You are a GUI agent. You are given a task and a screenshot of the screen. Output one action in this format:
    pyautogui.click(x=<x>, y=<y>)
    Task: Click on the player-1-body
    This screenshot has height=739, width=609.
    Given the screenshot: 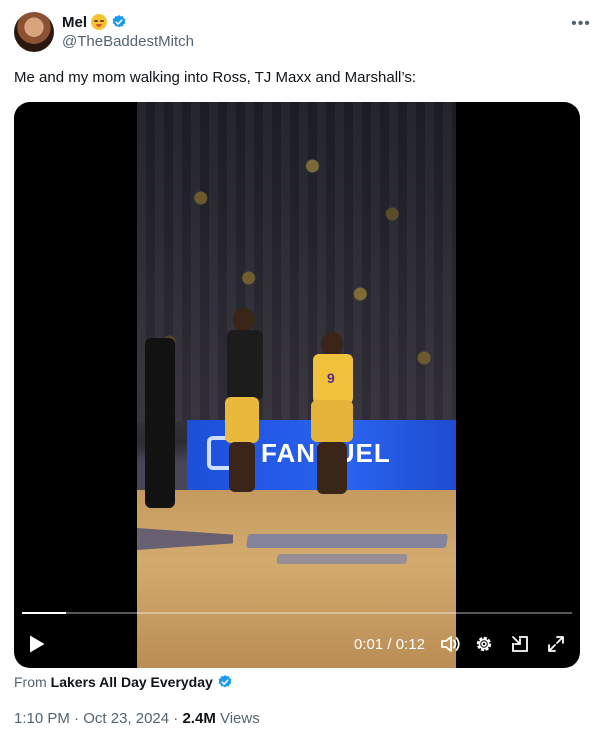 What is the action you would take?
    pyautogui.click(x=245, y=365)
    